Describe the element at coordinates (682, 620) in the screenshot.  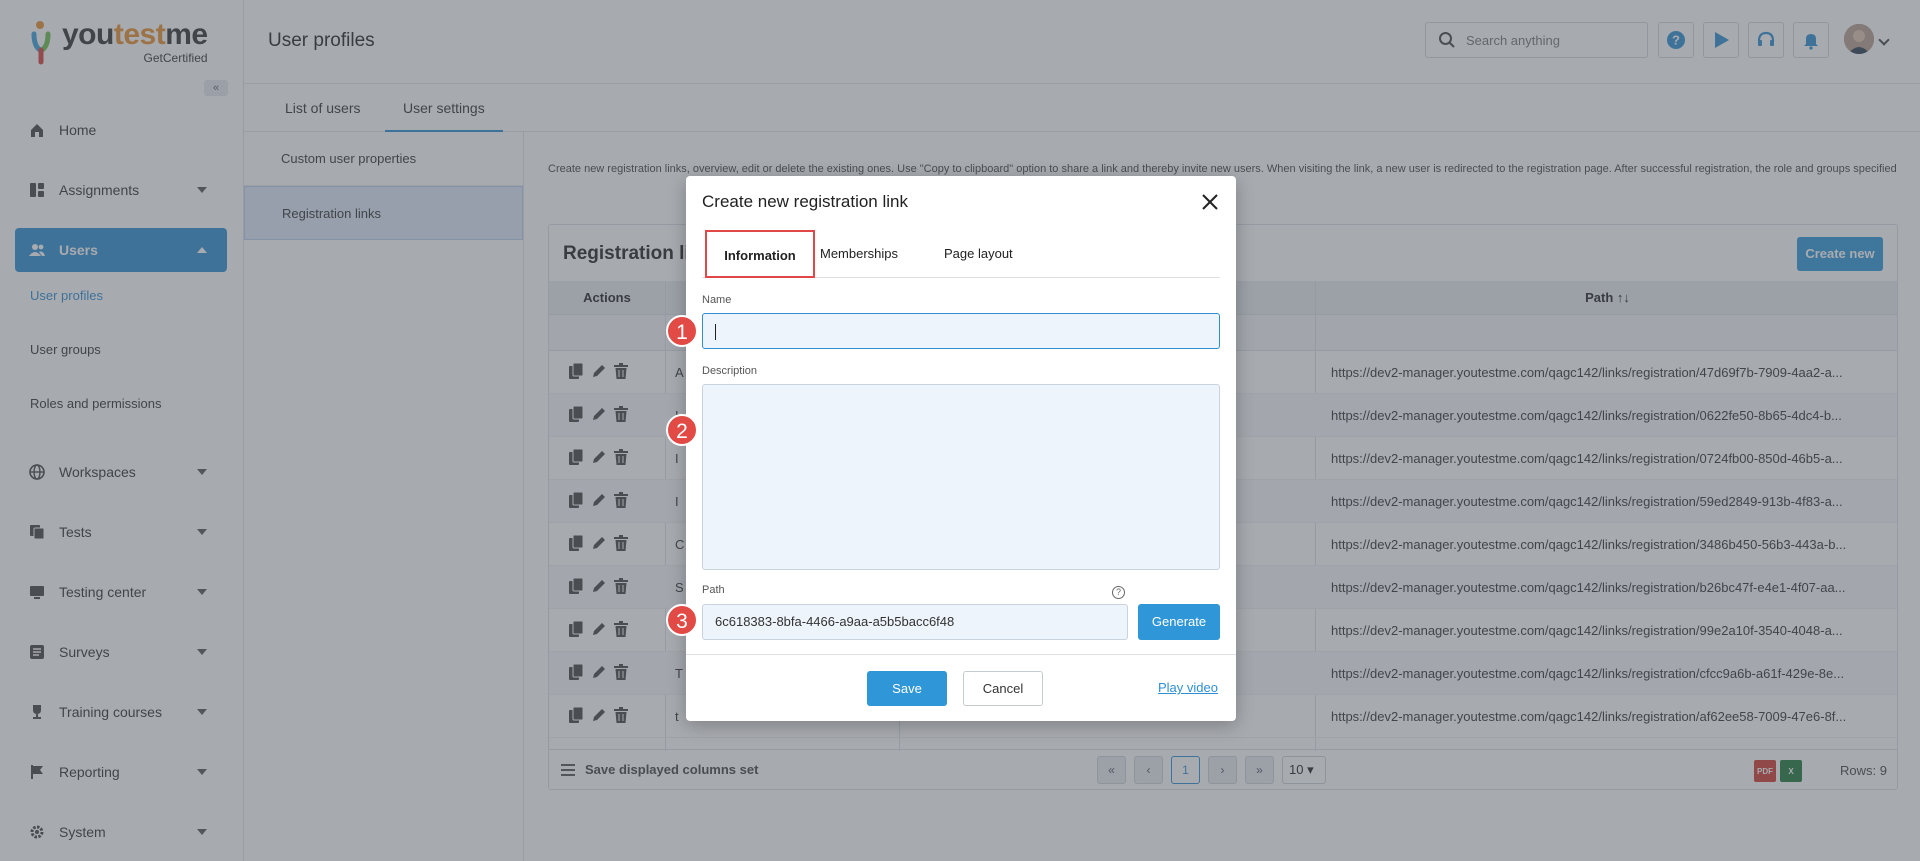
I see `step-marker-3: 3` at that location.